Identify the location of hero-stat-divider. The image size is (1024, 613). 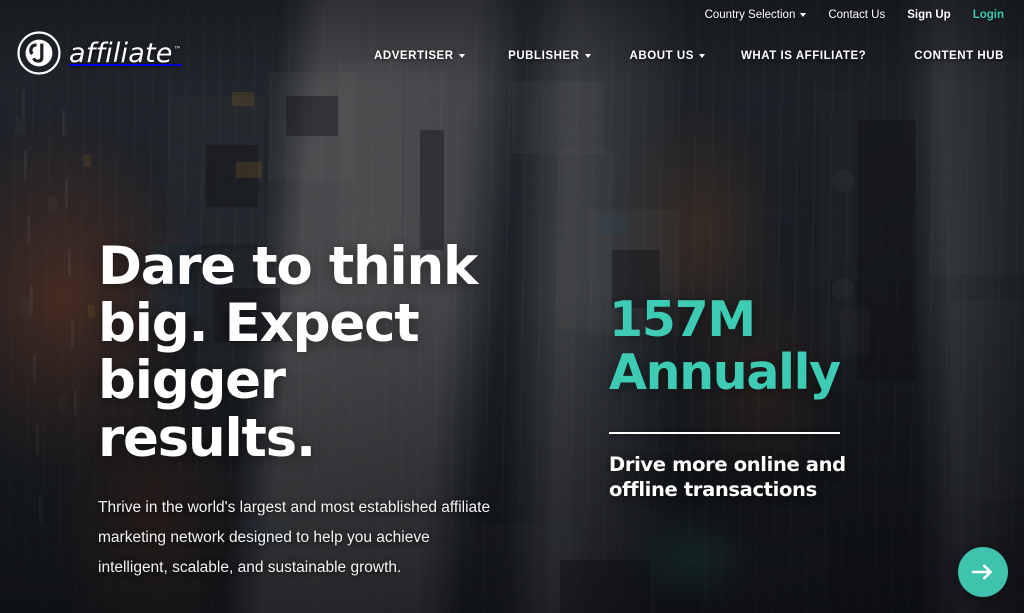
(724, 432).